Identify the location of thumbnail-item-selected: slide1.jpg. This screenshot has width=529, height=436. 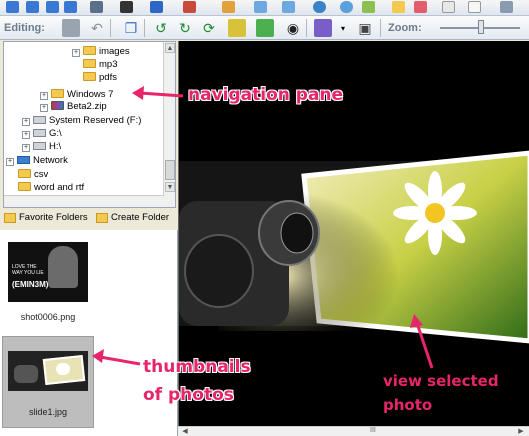
(48, 382).